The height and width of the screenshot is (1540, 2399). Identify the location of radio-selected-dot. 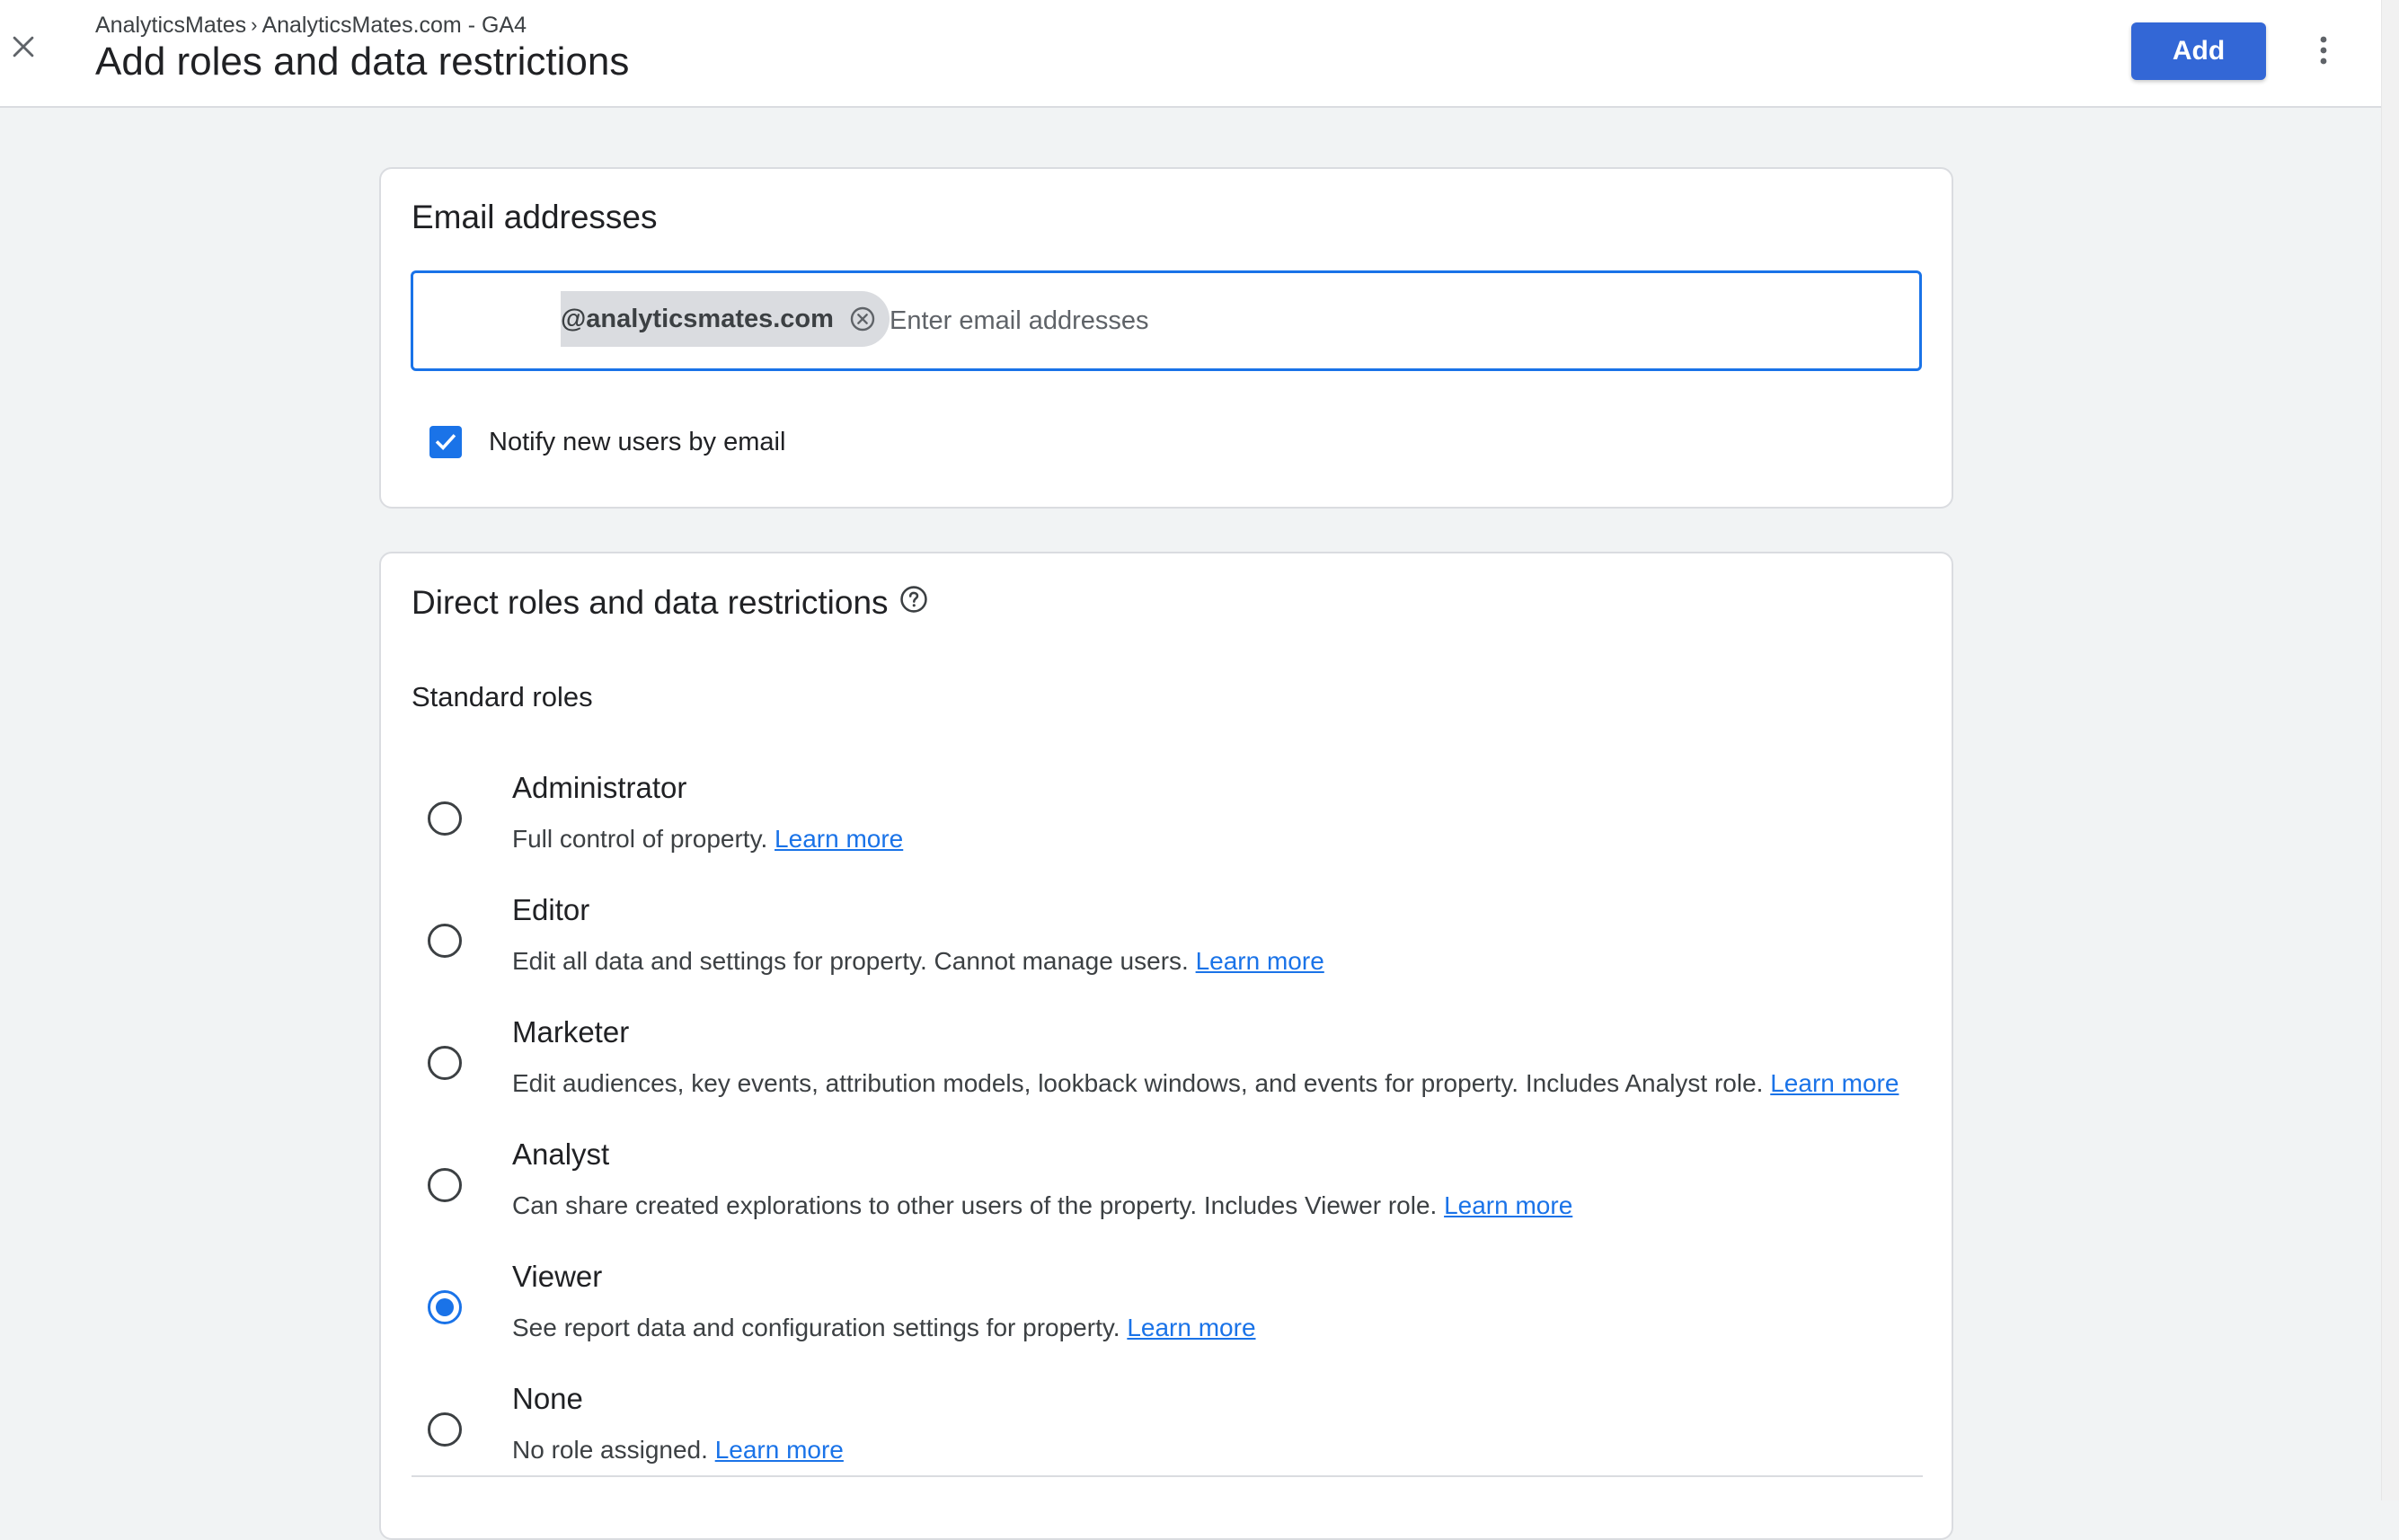
(445, 1307).